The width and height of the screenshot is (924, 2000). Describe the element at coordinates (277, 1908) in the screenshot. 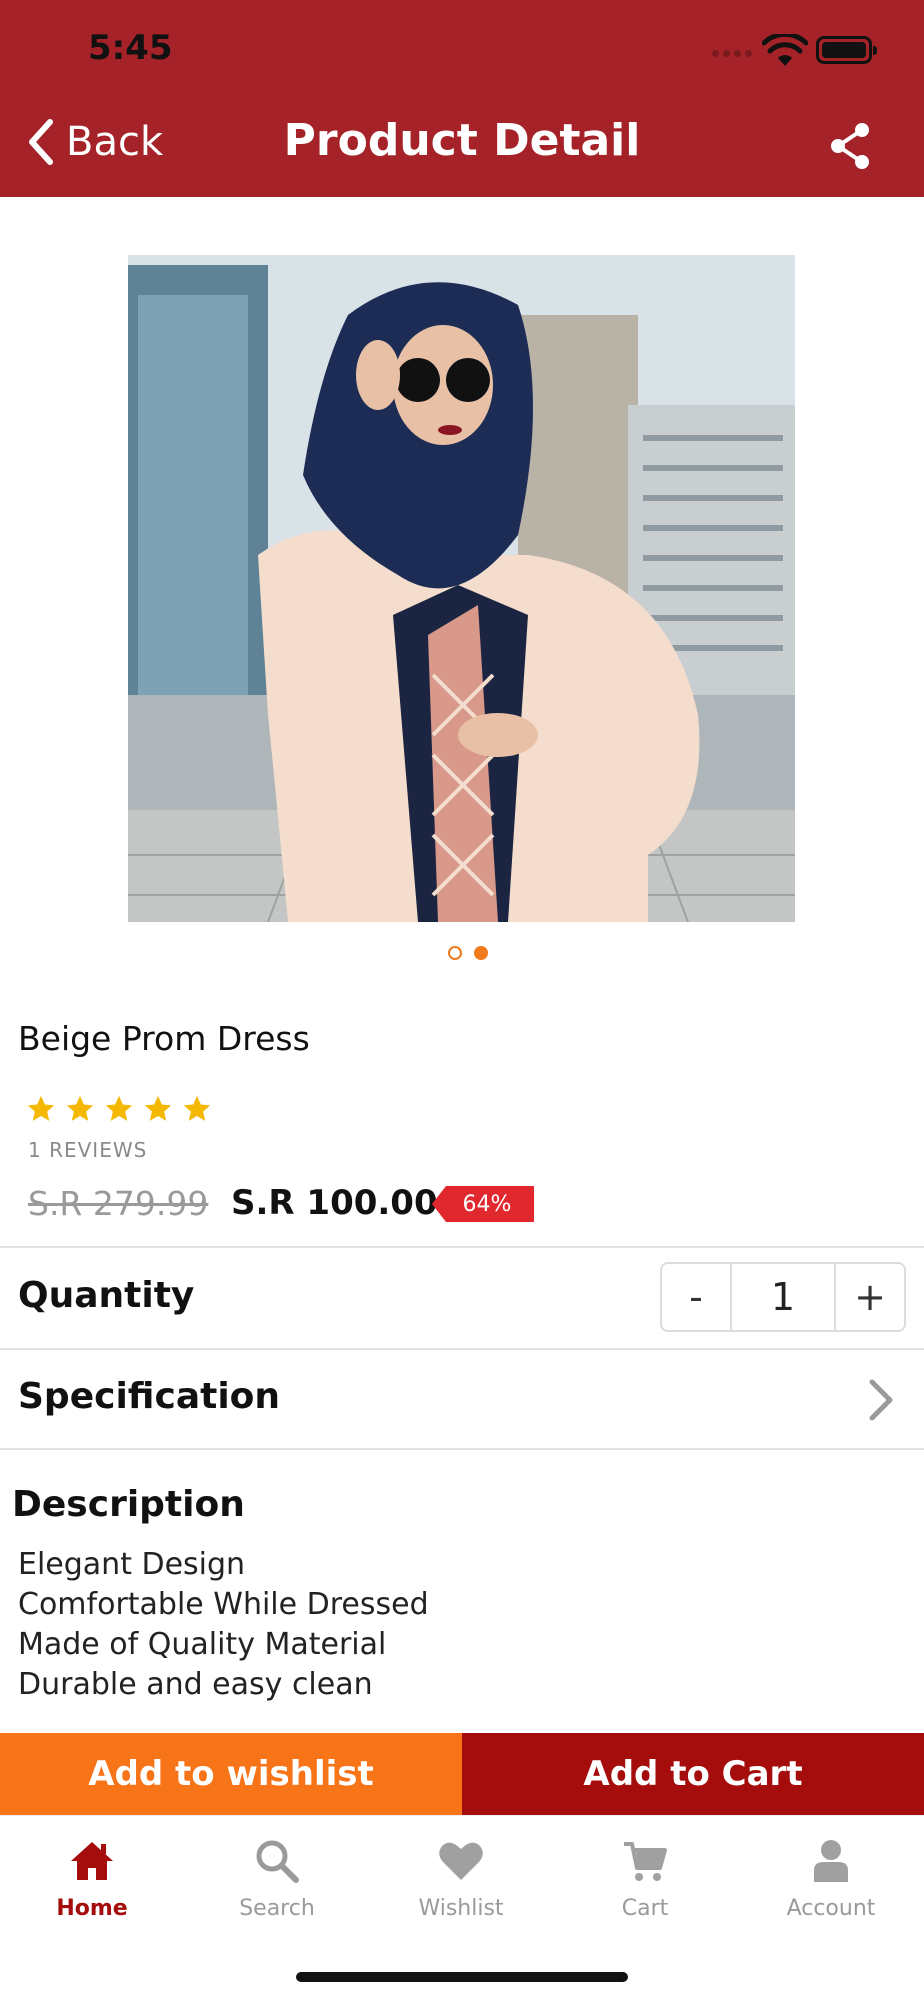

I see `tab-label-search: Search` at that location.